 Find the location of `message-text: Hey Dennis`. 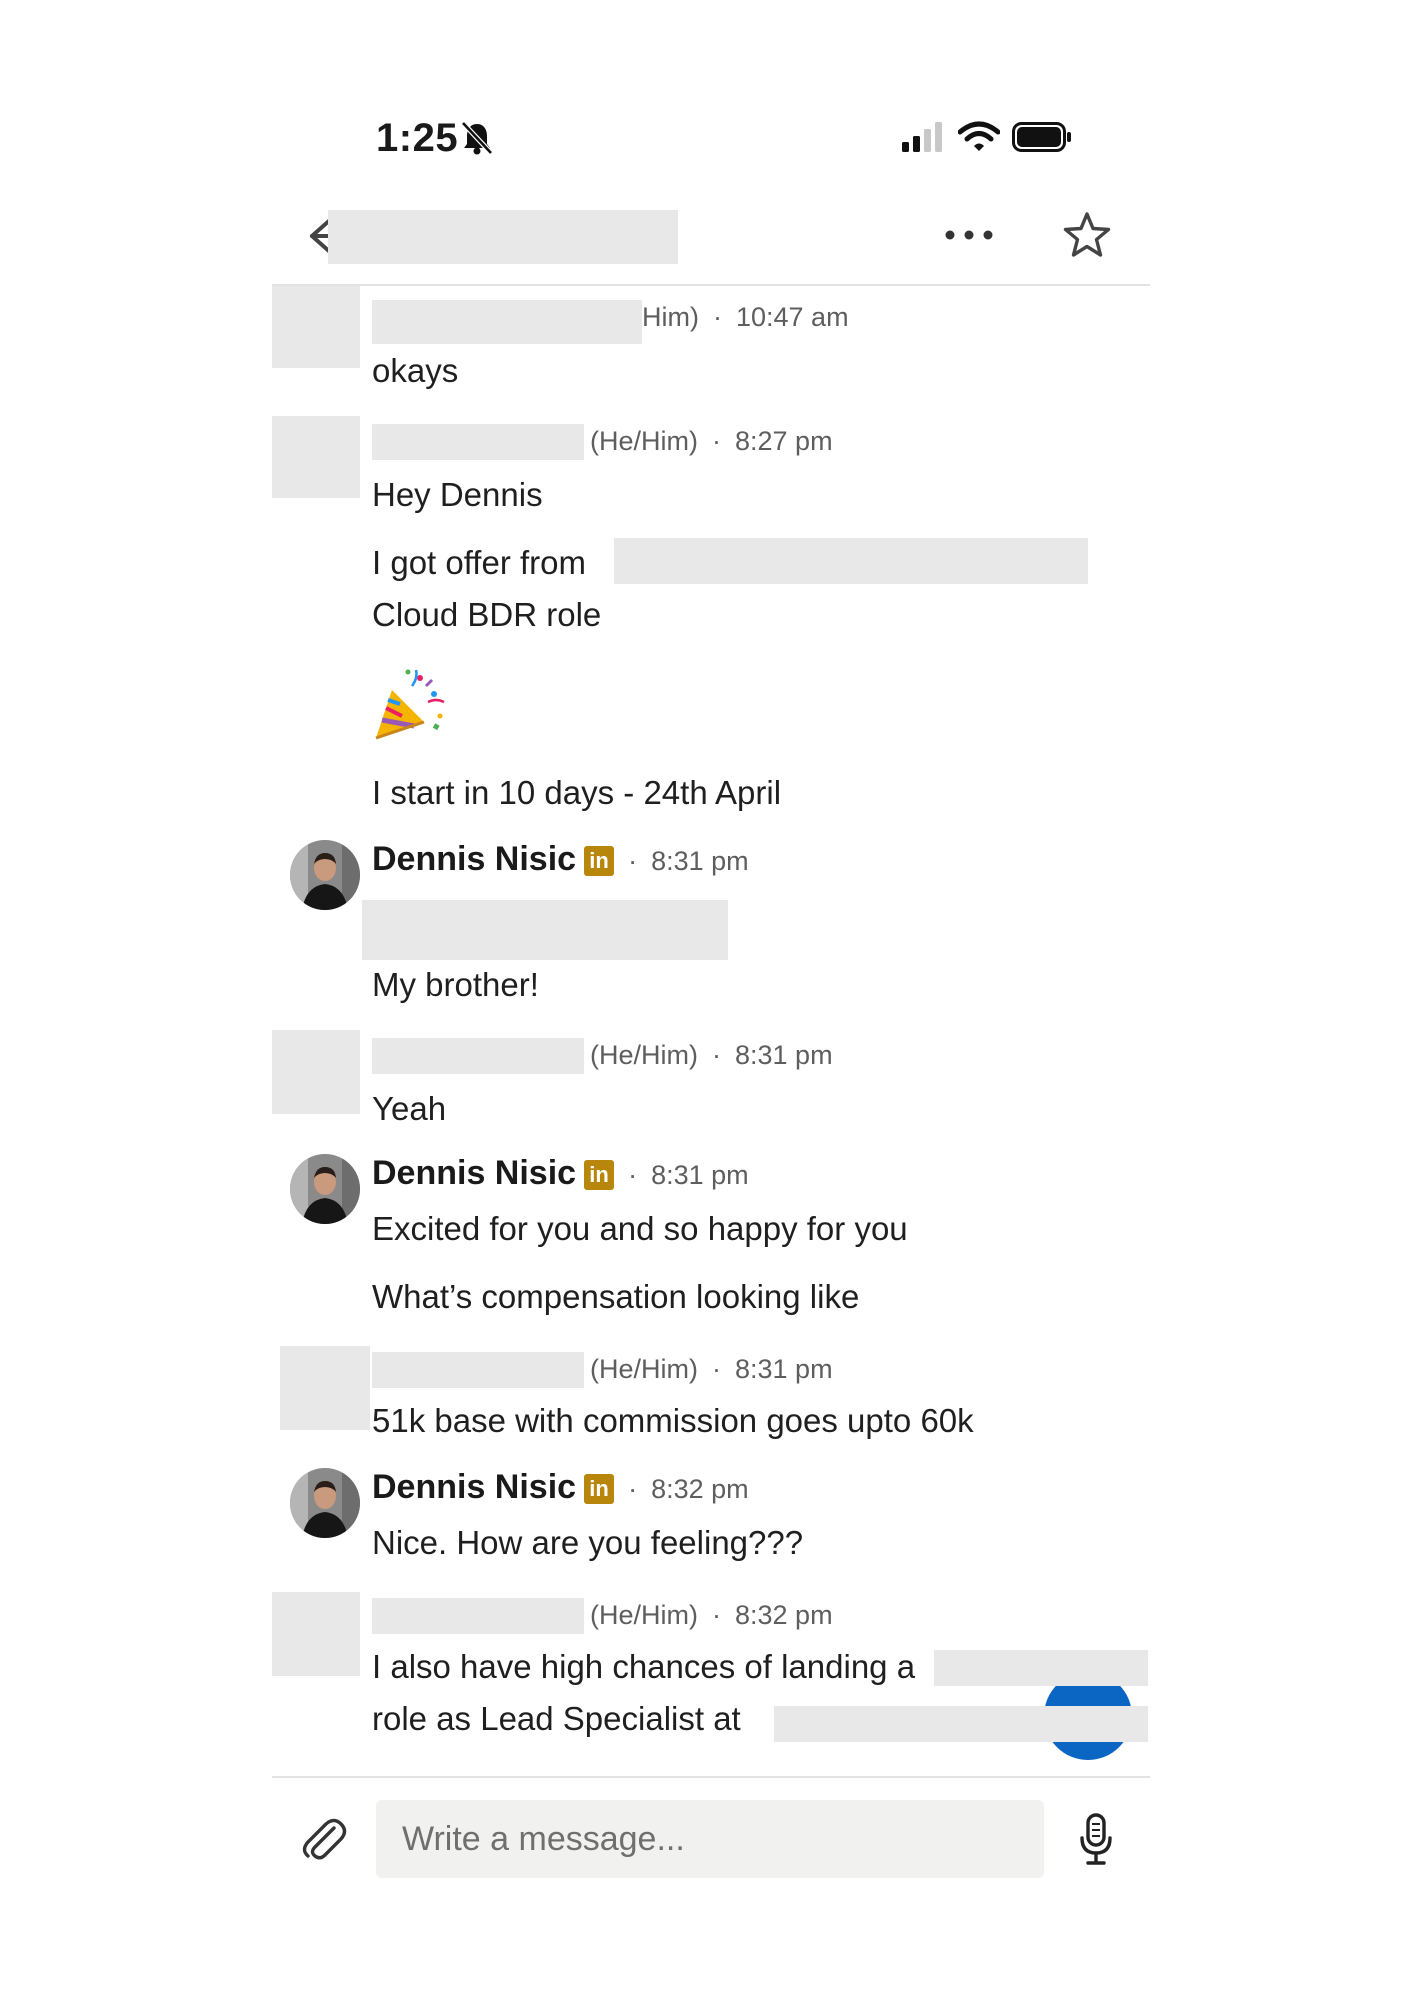

message-text: Hey Dennis is located at coordinates (457, 494).